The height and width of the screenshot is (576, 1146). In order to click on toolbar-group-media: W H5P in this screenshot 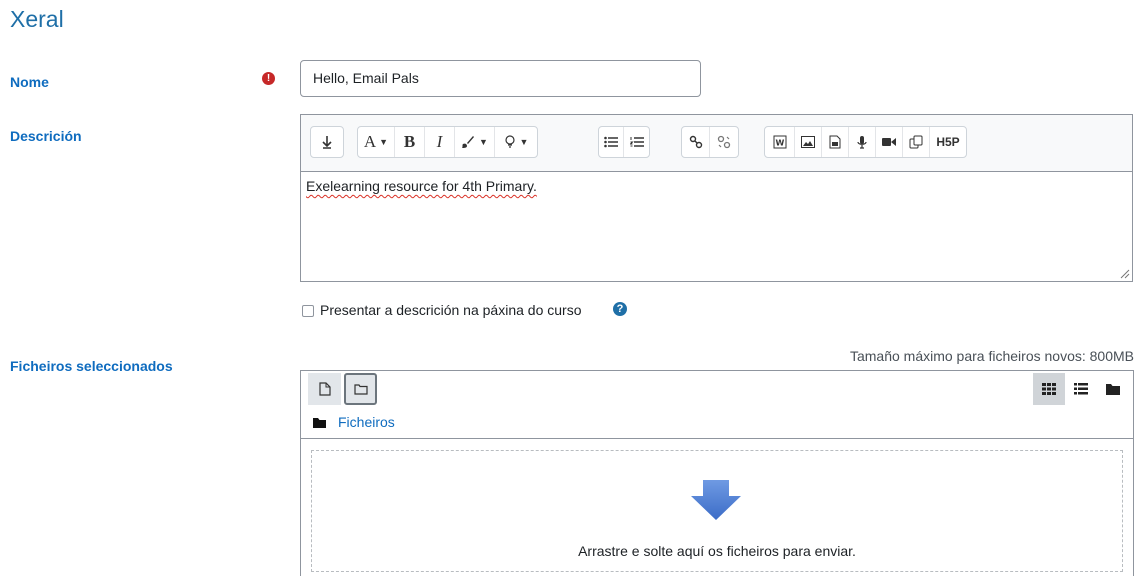, I will do `click(865, 142)`.